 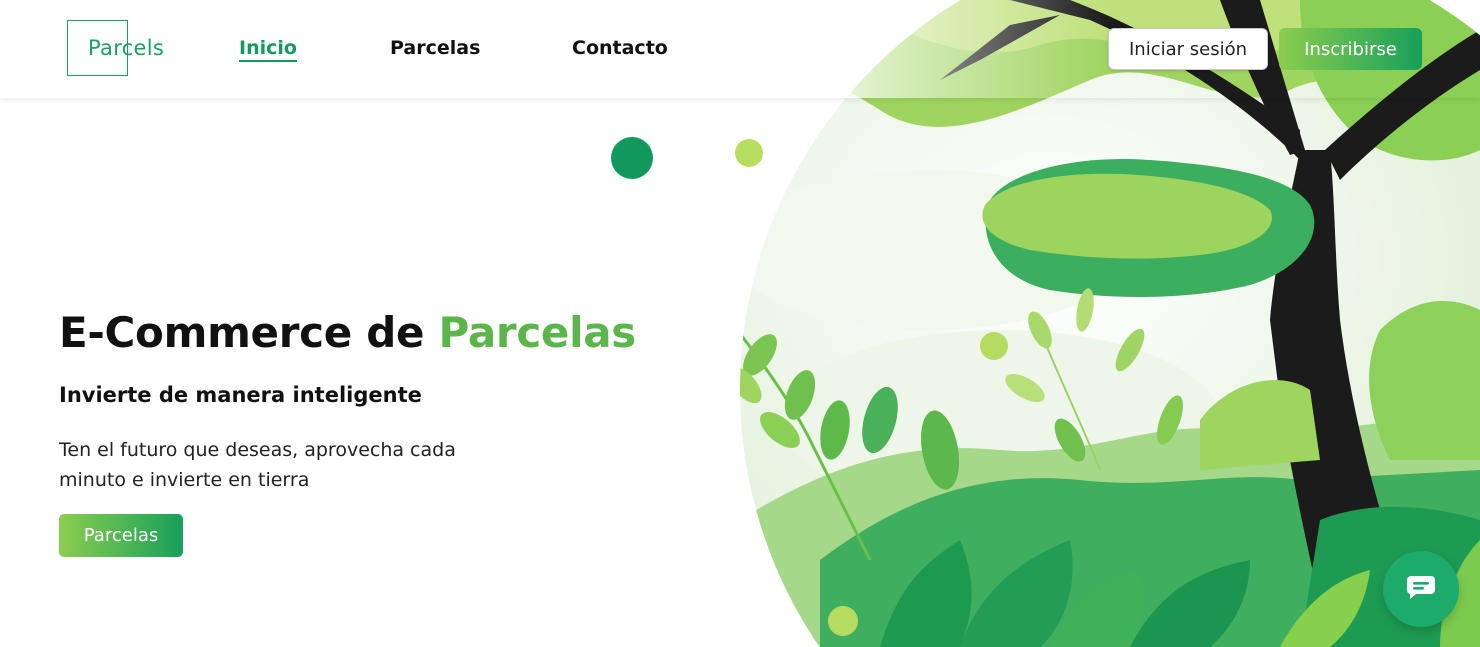 I want to click on hero-subtitle: Invierte de manera inteligente, so click(x=240, y=395).